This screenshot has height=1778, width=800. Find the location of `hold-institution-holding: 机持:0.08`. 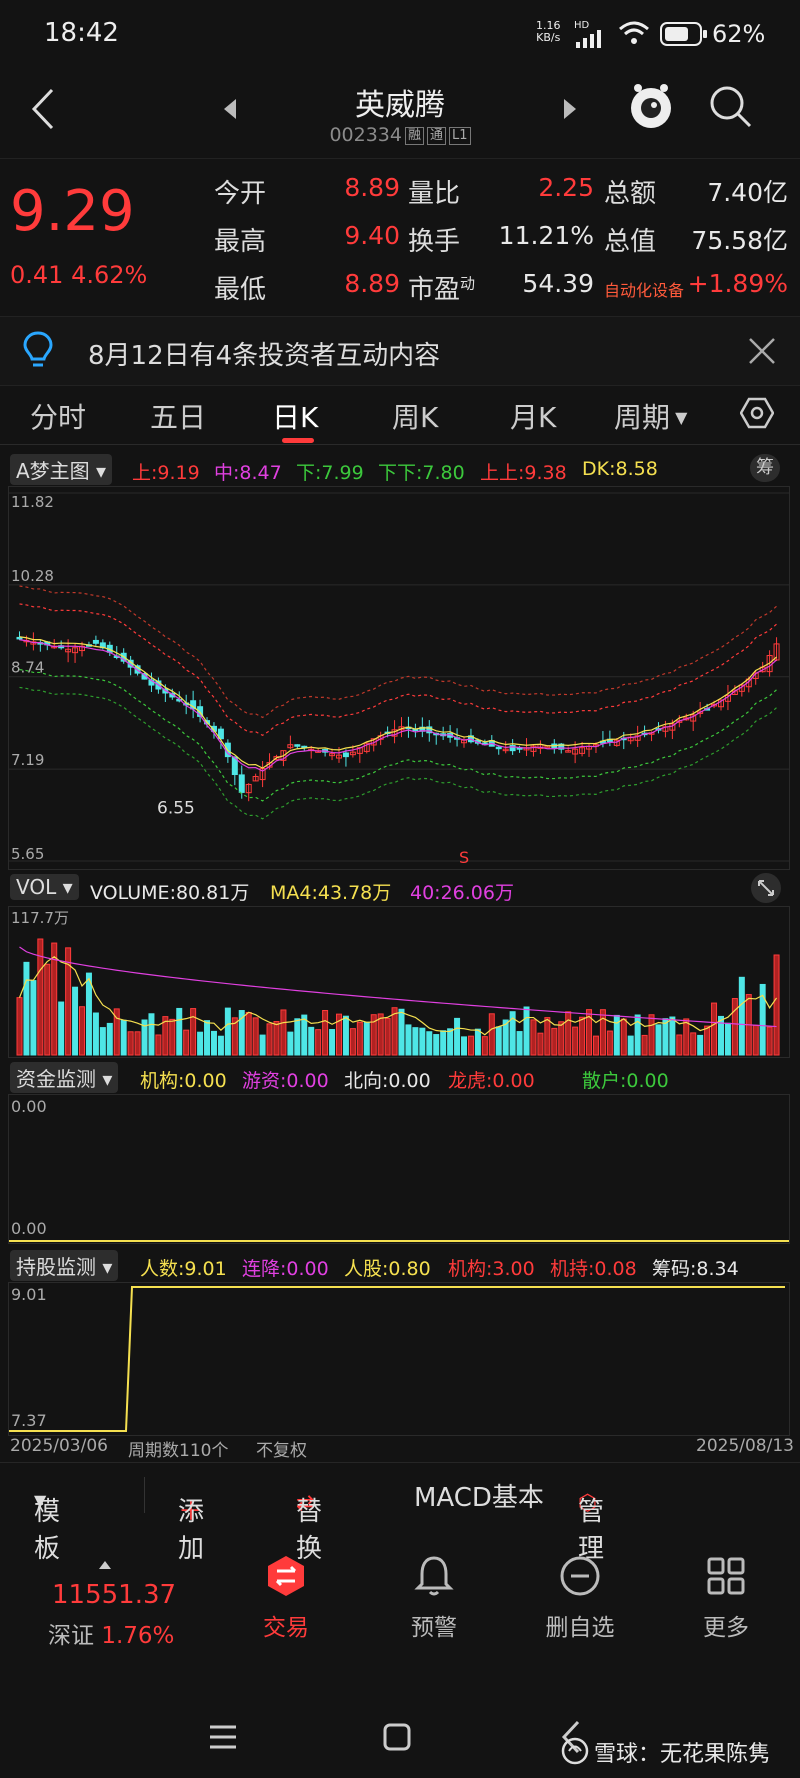

hold-institution-holding: 机持:0.08 is located at coordinates (593, 1269).